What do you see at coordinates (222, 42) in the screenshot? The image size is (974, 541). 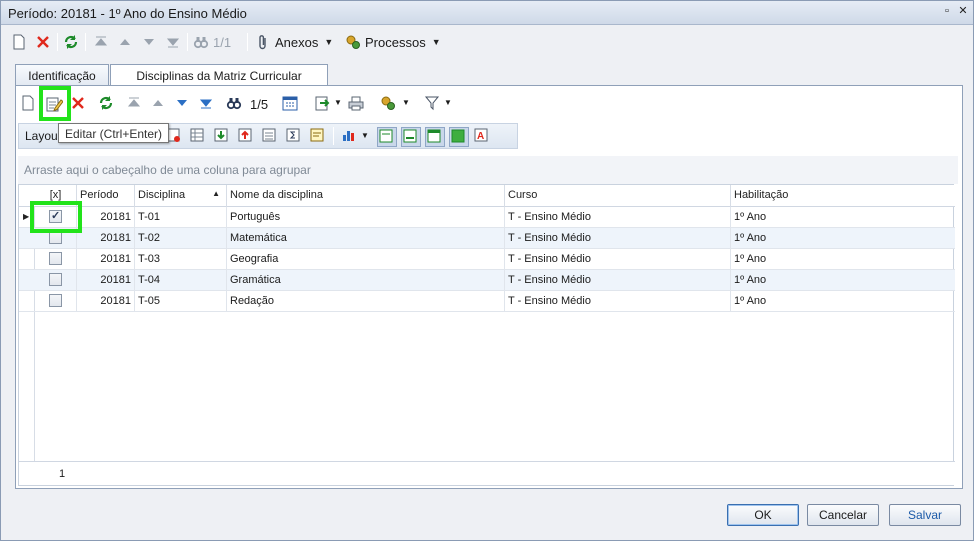 I see `record-position: 1/1` at bounding box center [222, 42].